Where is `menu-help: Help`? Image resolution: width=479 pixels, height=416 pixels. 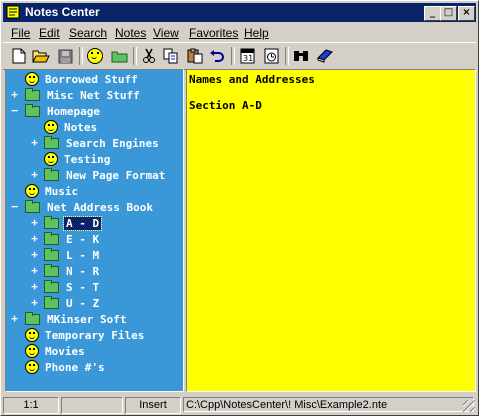 menu-help: Help is located at coordinates (256, 33).